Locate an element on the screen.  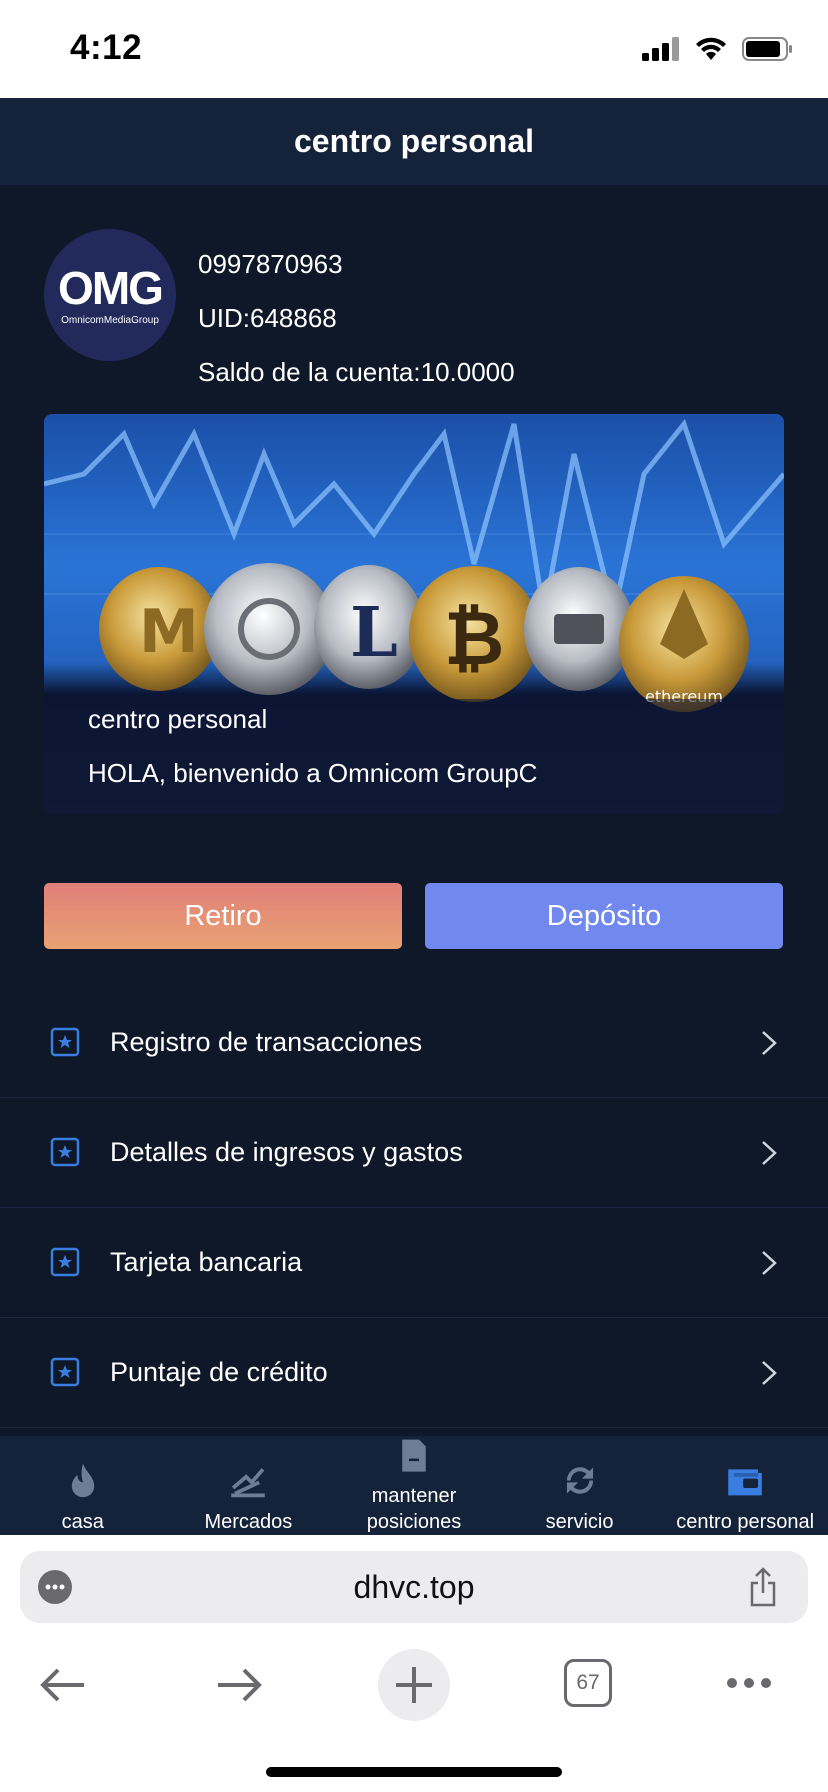
signal-icon is located at coordinates (660, 49).